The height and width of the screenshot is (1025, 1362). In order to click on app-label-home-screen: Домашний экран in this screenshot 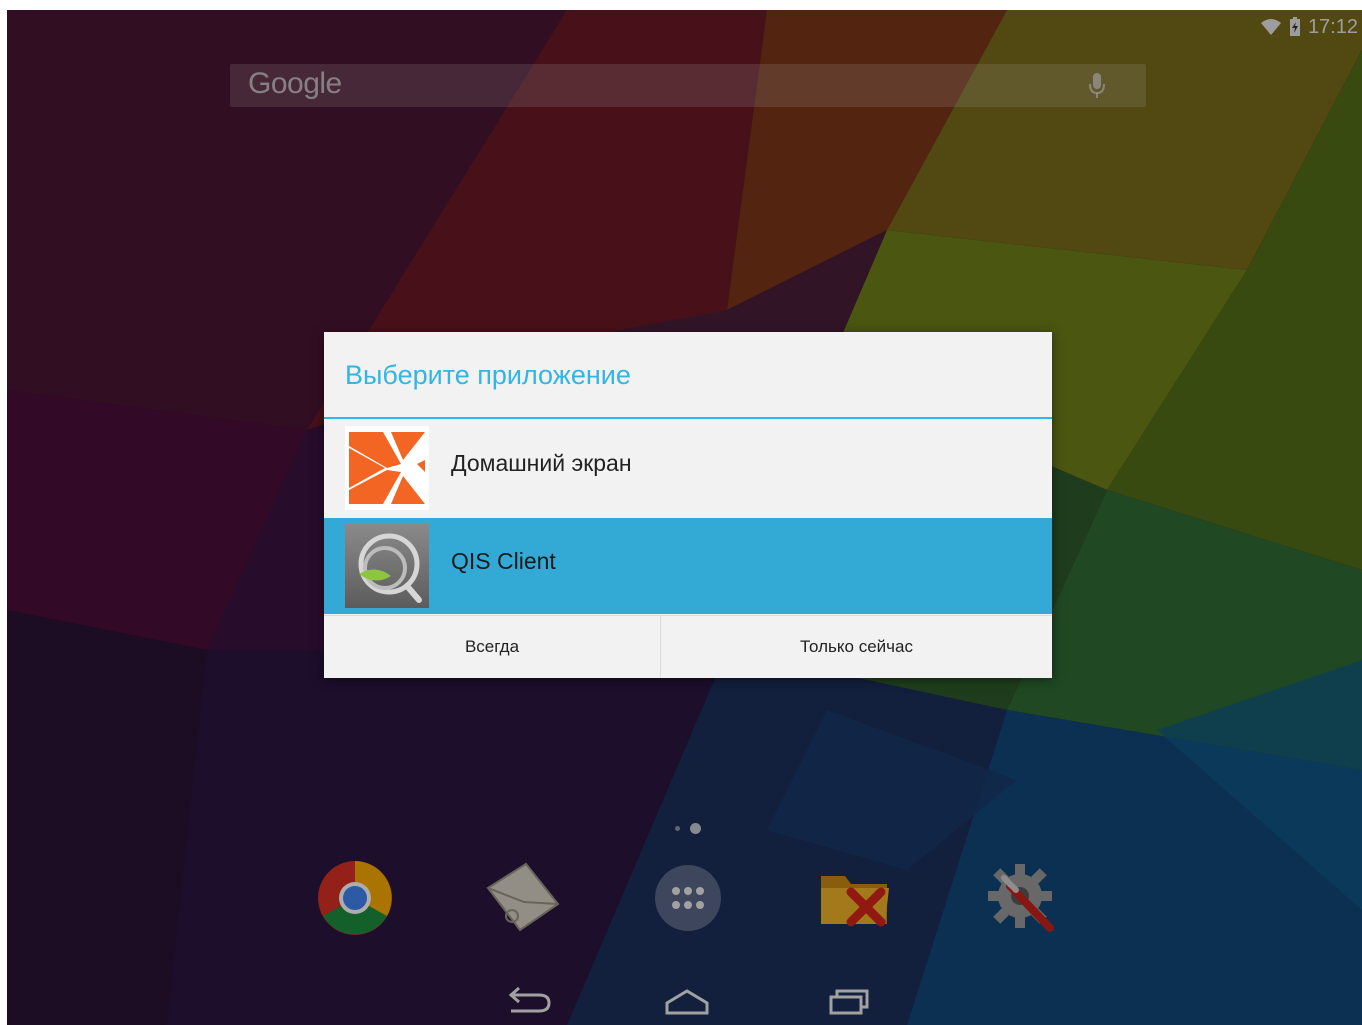, I will do `click(541, 463)`.